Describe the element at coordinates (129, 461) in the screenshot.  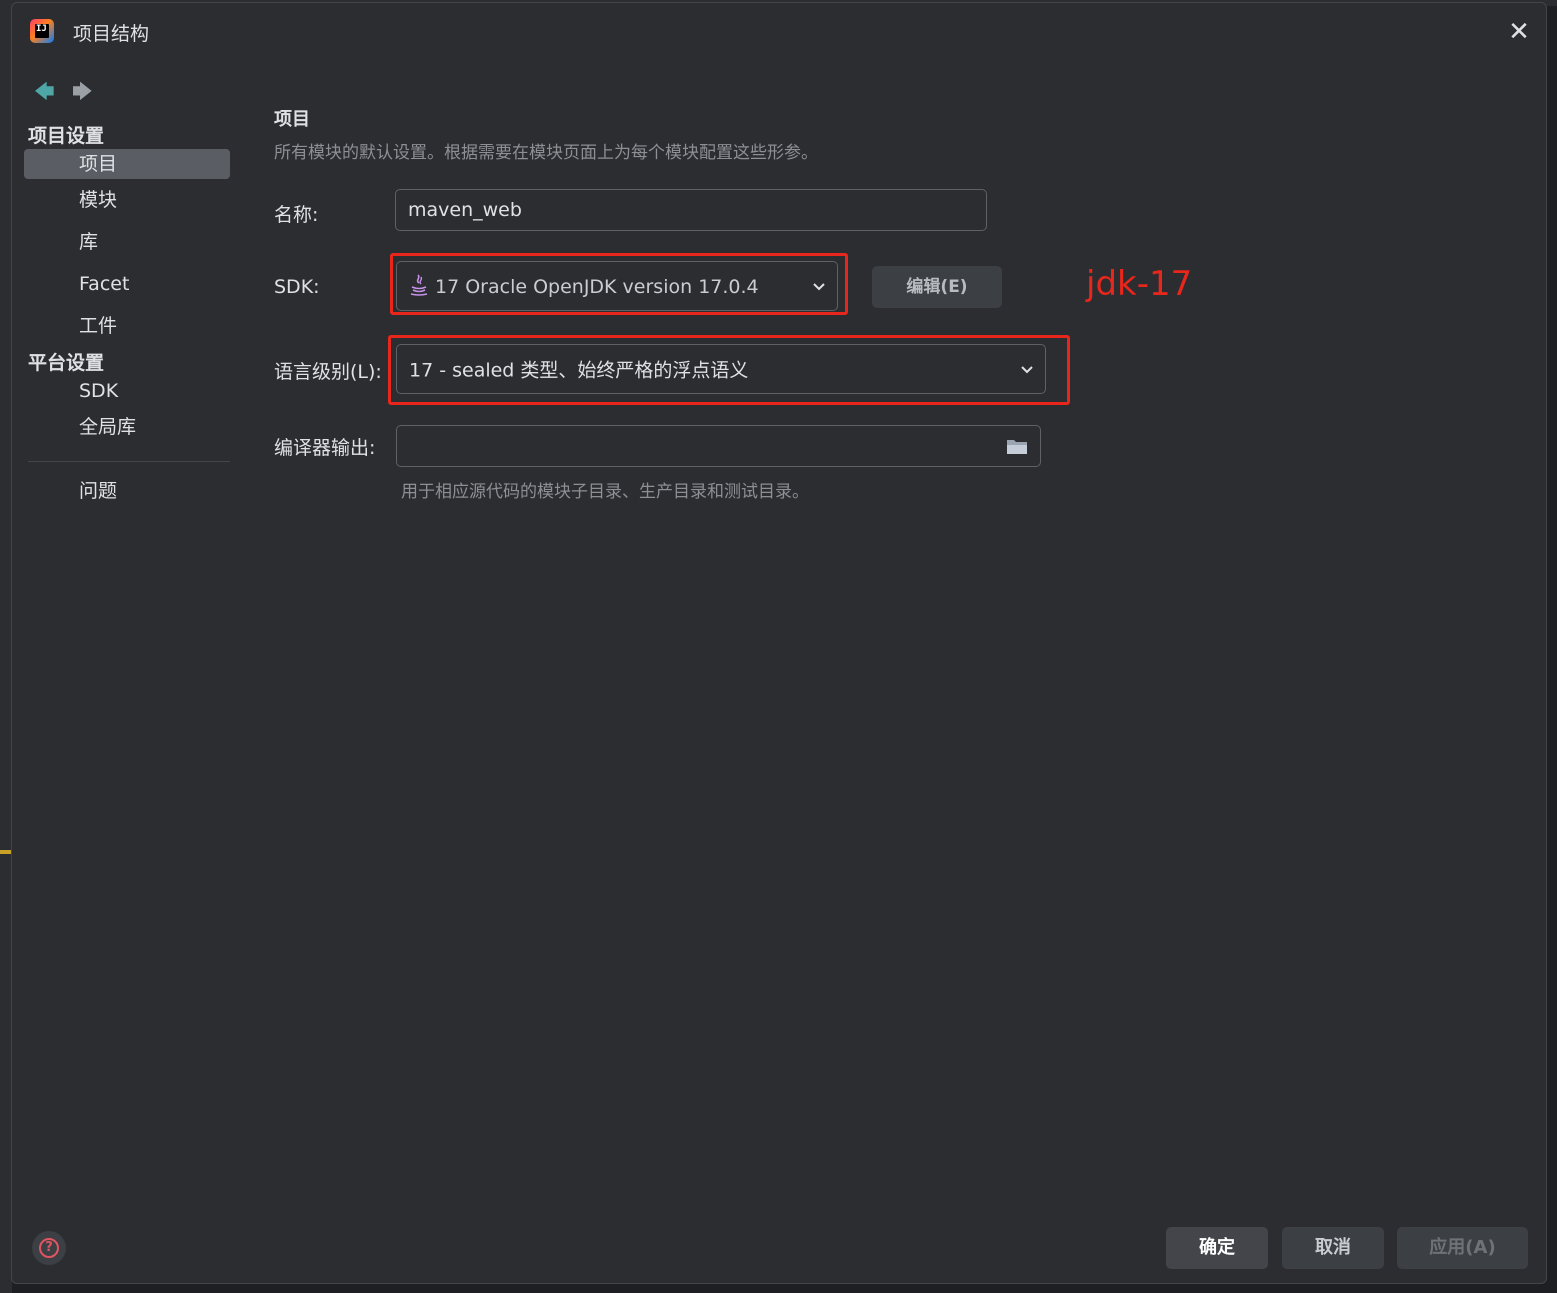
I see `sidebar-divider` at that location.